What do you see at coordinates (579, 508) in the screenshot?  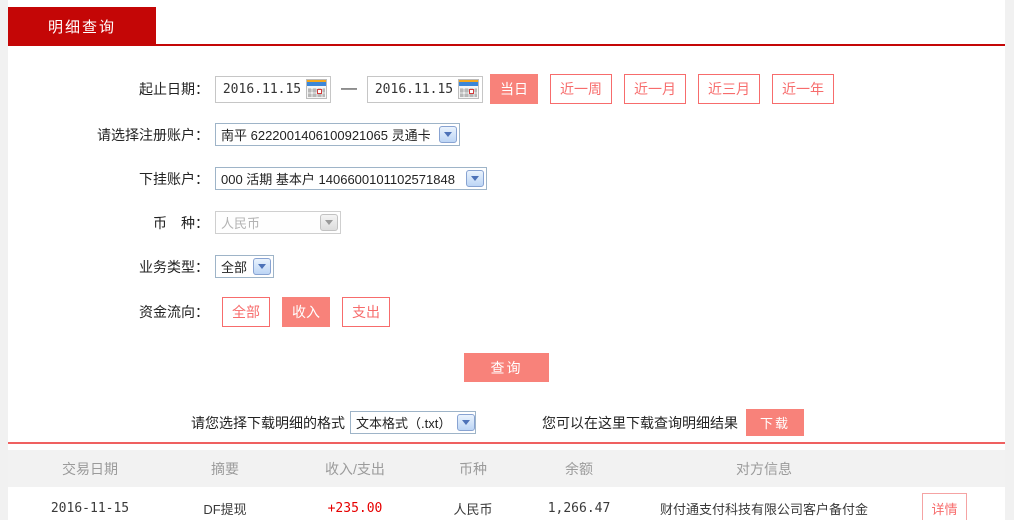 I see `cell-balance: 1,266.47` at bounding box center [579, 508].